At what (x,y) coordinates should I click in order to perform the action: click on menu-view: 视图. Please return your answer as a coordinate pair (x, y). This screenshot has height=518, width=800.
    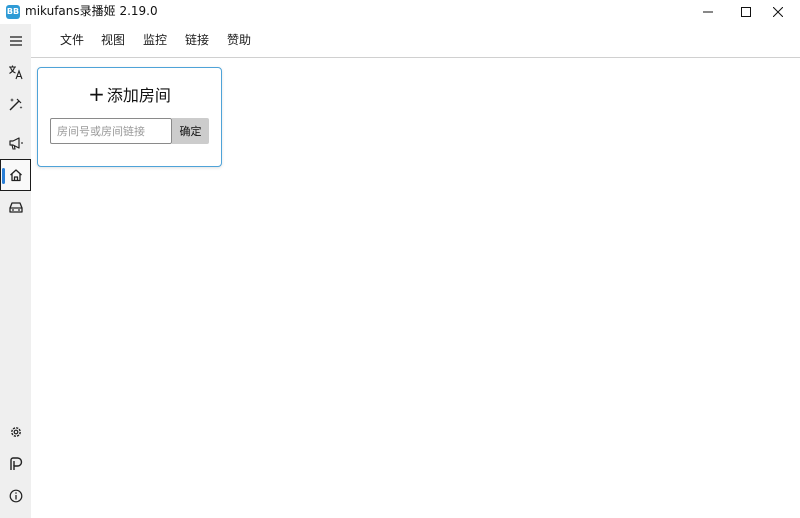
    Looking at the image, I should click on (113, 40).